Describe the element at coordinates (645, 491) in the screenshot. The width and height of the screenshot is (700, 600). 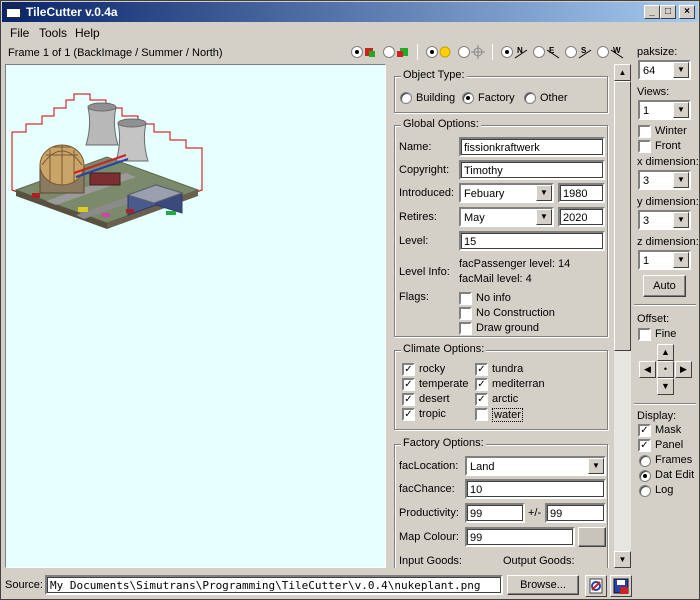
I see `log-radio` at that location.